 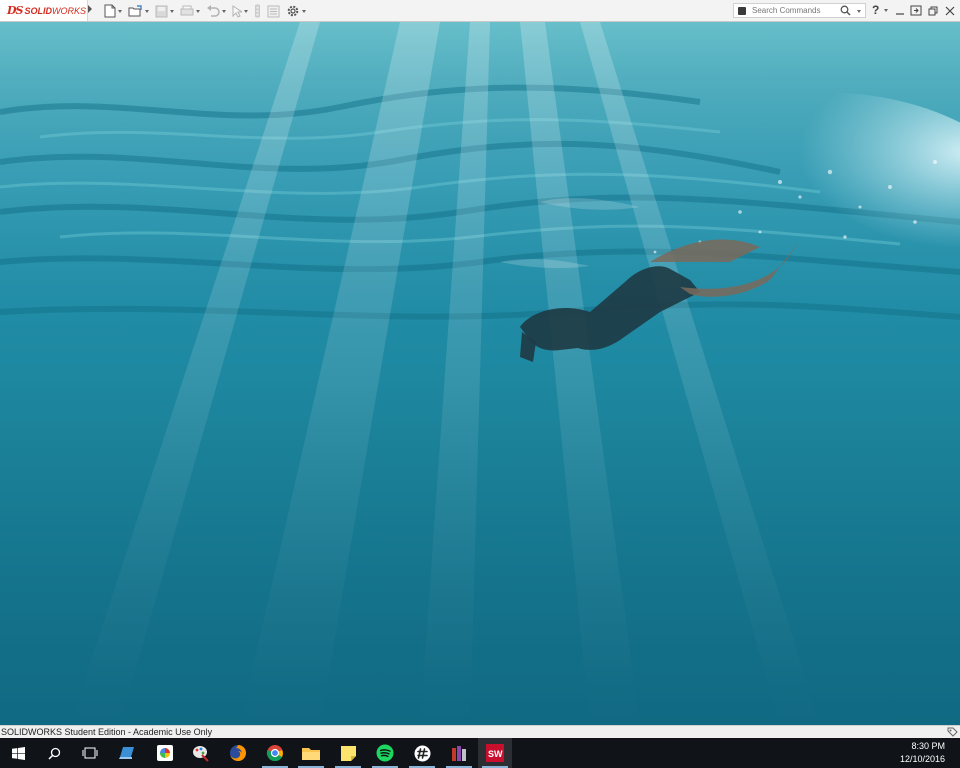 I want to click on print-dropdown-icon, so click(x=198, y=11).